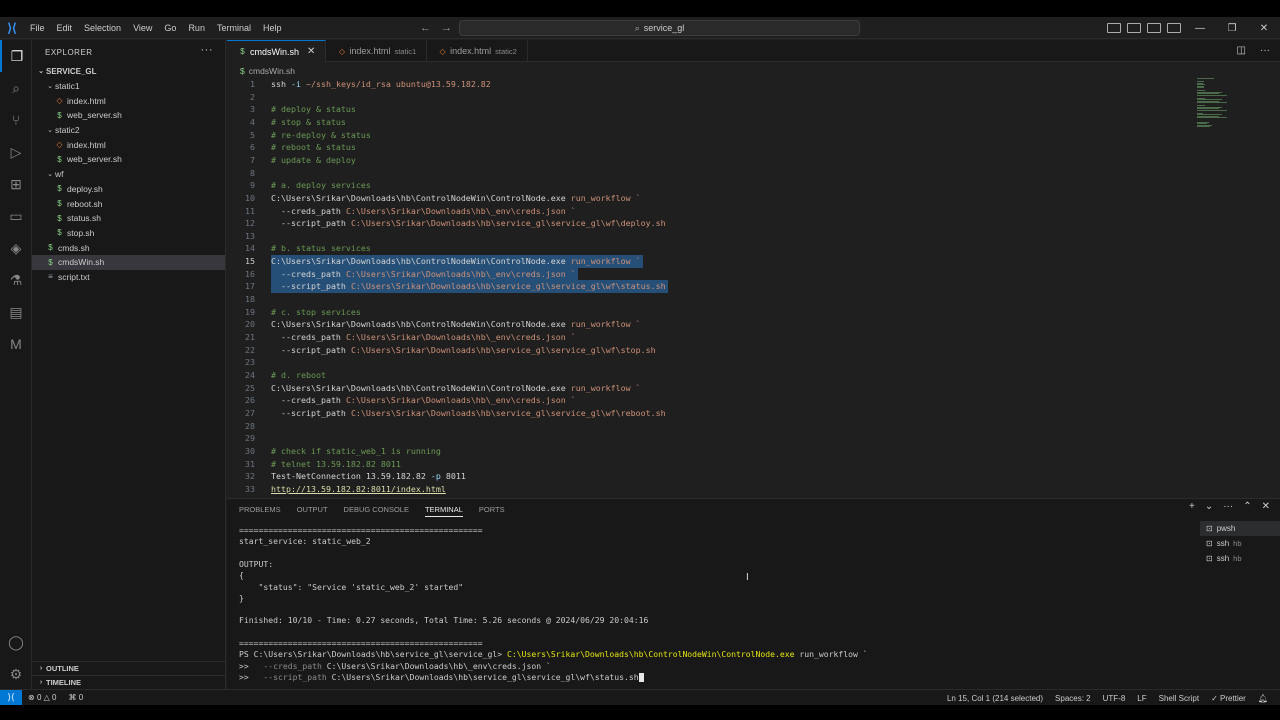  I want to click on tree-file: $ status.sh, so click(128, 218).